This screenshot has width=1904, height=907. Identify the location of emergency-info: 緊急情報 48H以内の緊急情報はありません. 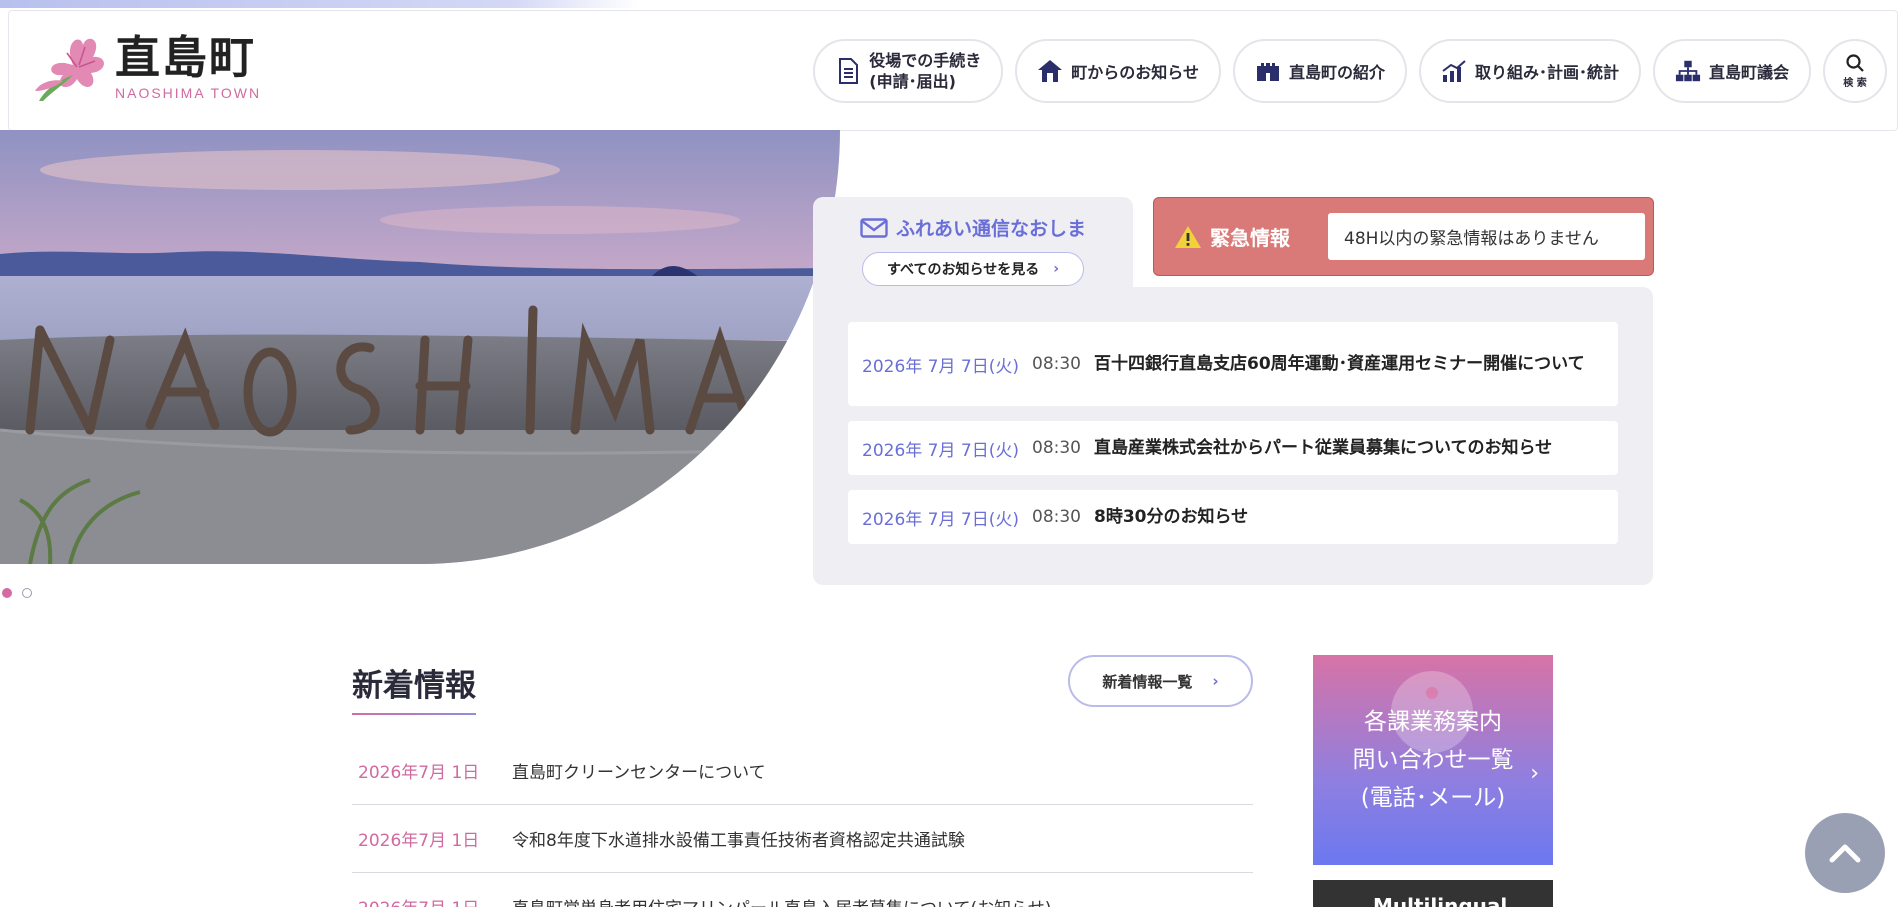
(1403, 236).